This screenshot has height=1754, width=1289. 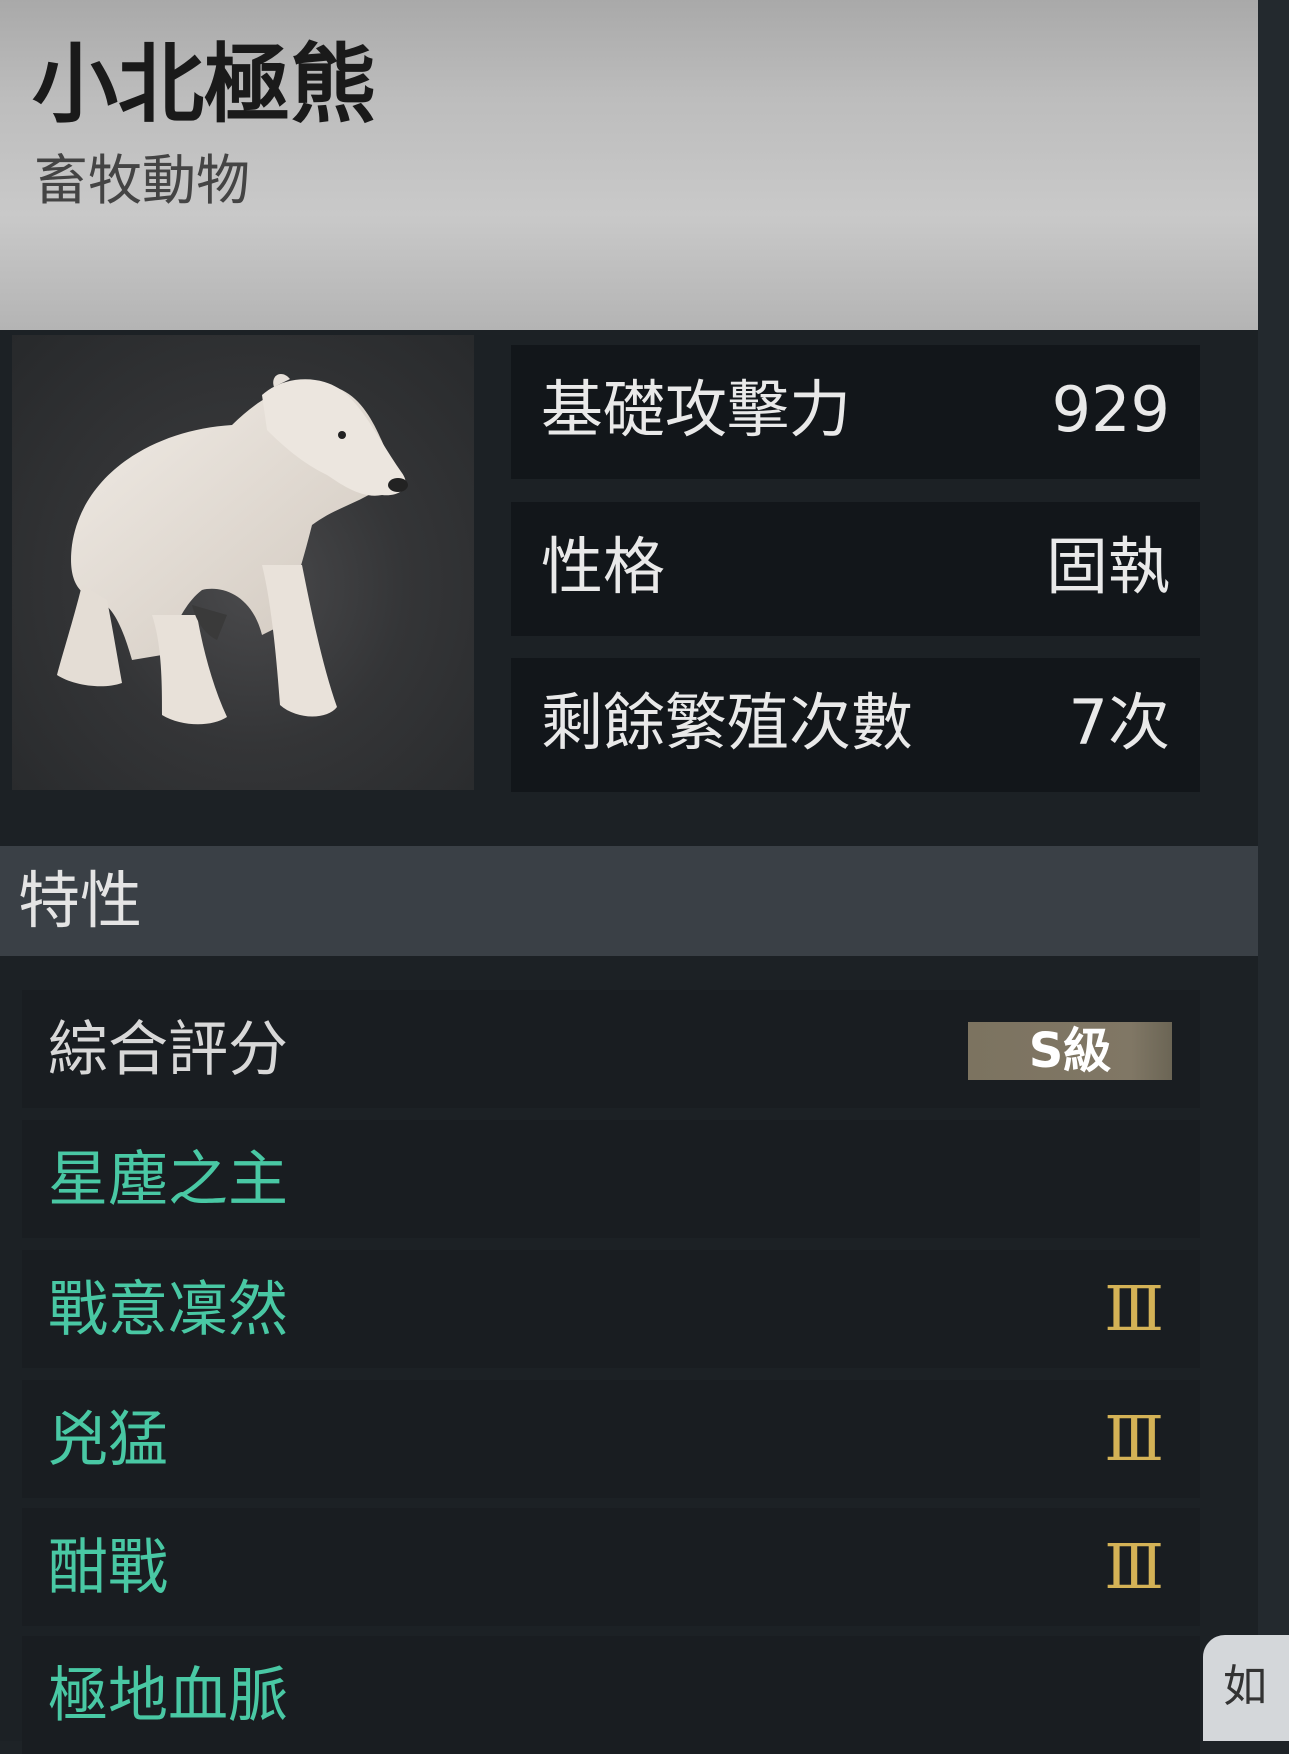 What do you see at coordinates (855, 412) in the screenshot?
I see `stat-row-attack: 基礎攻擊力 929` at bounding box center [855, 412].